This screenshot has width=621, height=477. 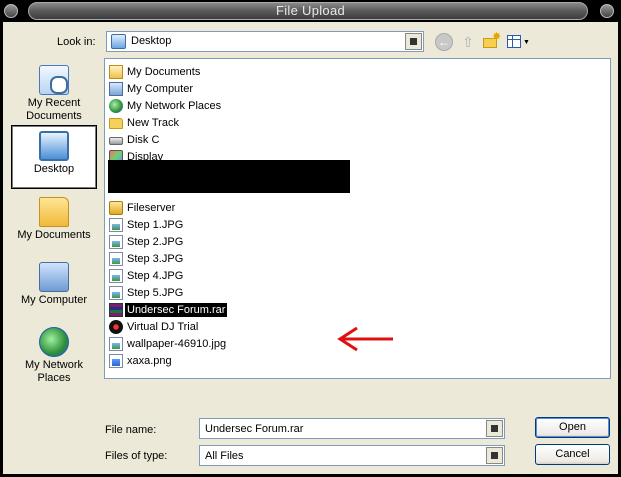 What do you see at coordinates (163, 327) in the screenshot?
I see `file-name: Virtual DJ Trial` at bounding box center [163, 327].